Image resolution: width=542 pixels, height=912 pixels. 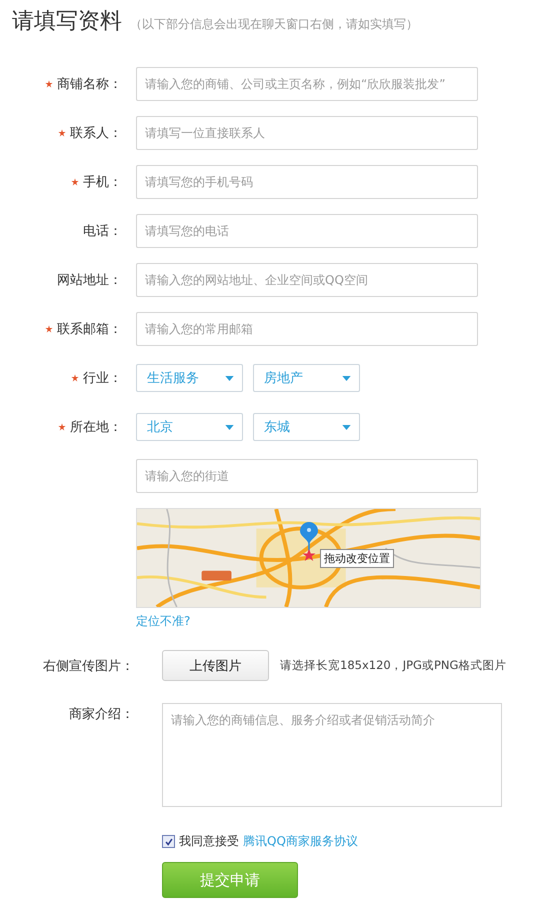 I want to click on field-label: 所在地：, so click(x=96, y=427).